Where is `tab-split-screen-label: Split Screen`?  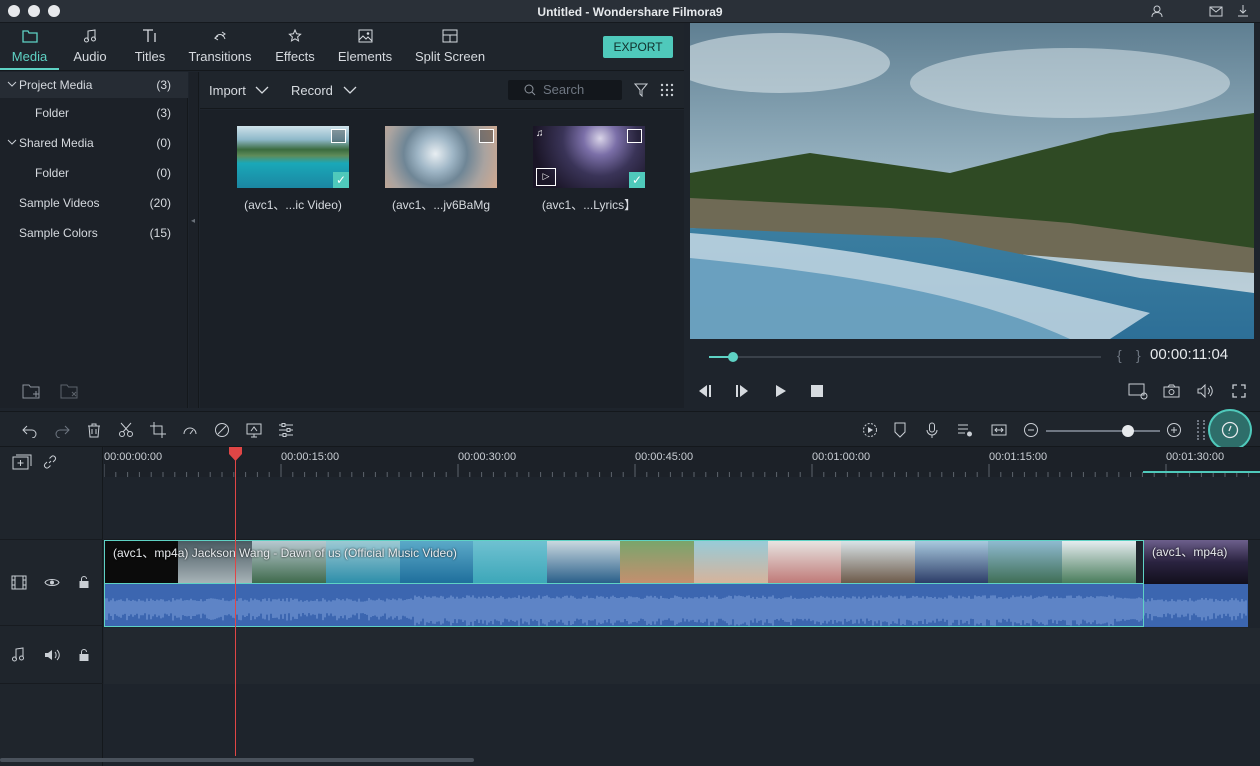 tab-split-screen-label: Split Screen is located at coordinates (450, 56).